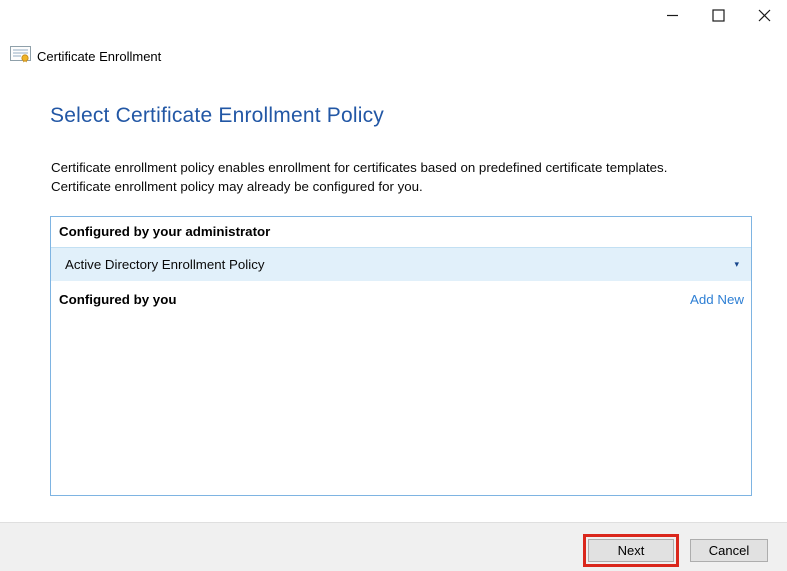  I want to click on add-new-link: Add New, so click(720, 299).